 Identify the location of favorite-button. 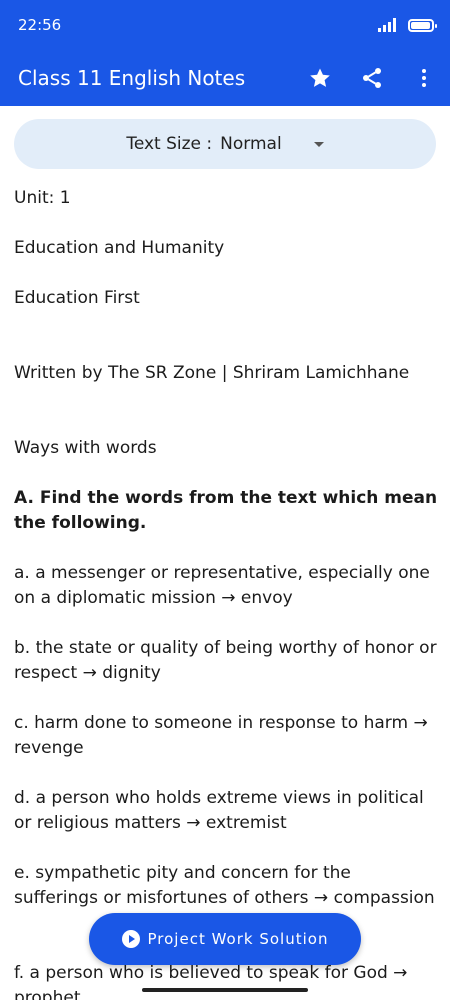
(320, 78).